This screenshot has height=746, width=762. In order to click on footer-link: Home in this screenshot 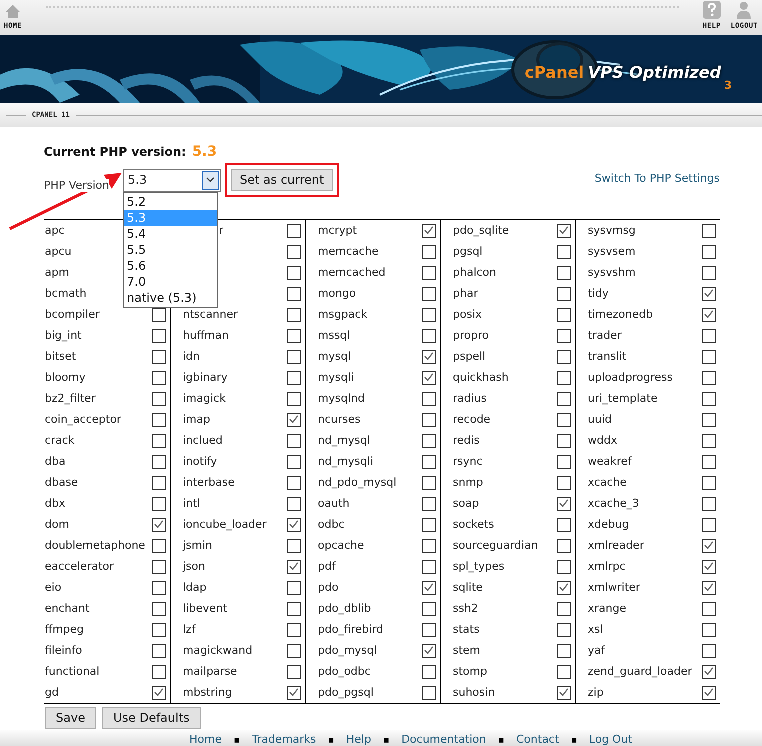, I will do `click(205, 739)`.